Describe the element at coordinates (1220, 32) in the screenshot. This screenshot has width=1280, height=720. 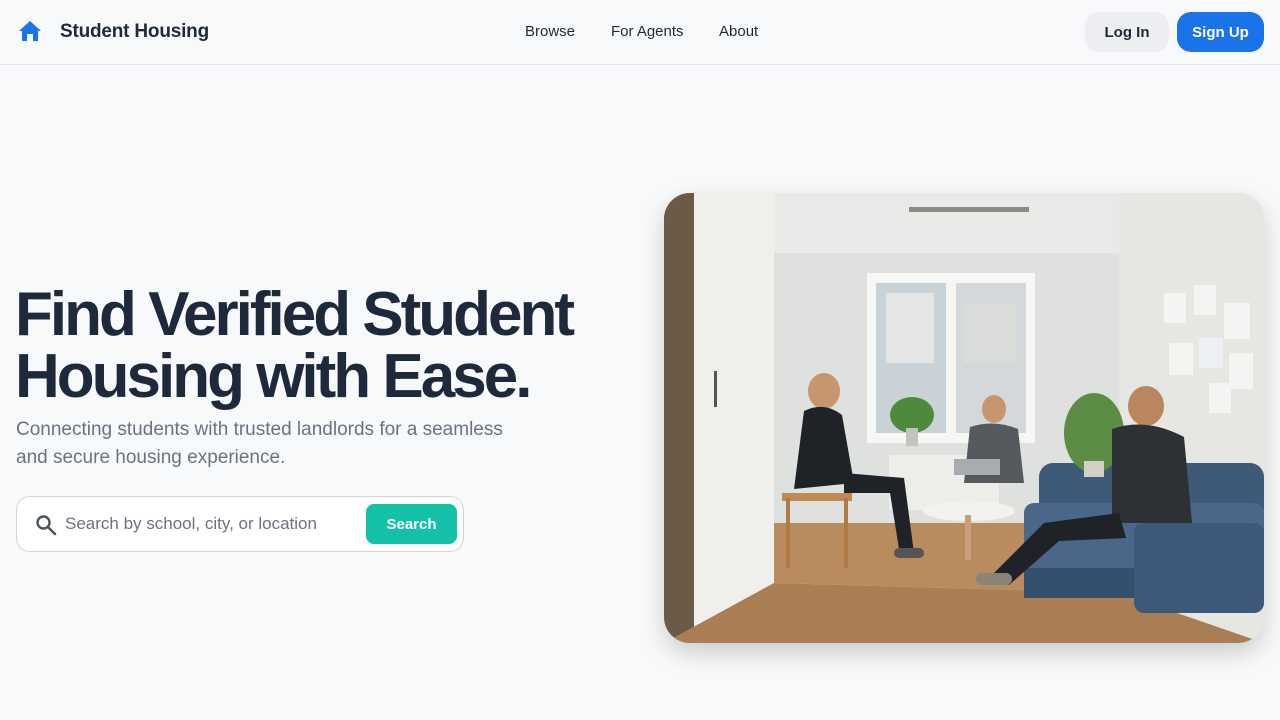
I see `sign-up-button: Sign Up` at that location.